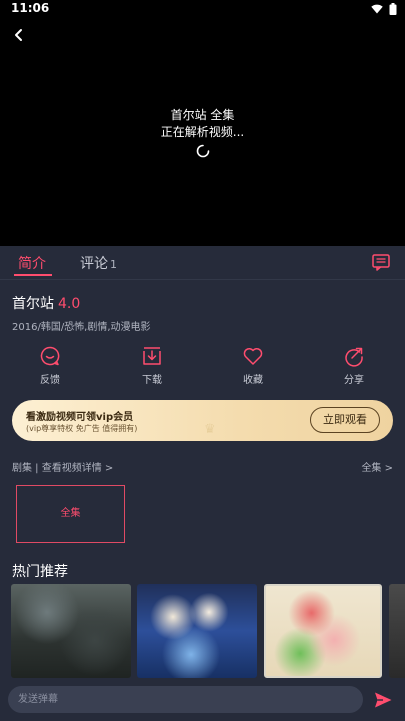  I want to click on vip-subline: (vip尊享特权 免广告 值得拥有), so click(82, 428).